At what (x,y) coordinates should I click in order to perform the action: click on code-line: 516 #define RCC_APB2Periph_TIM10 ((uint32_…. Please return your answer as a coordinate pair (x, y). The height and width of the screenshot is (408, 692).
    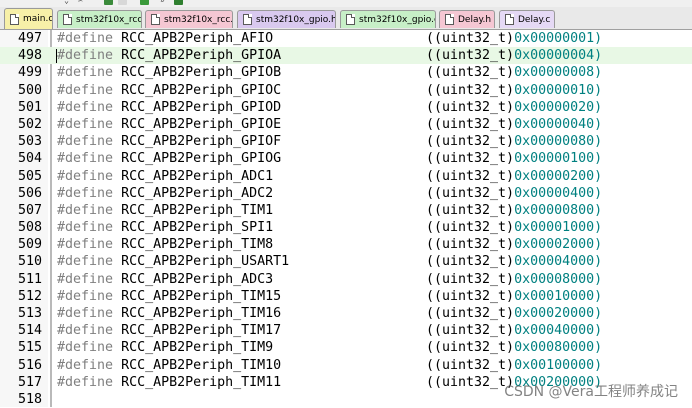
    Looking at the image, I should click on (346, 365).